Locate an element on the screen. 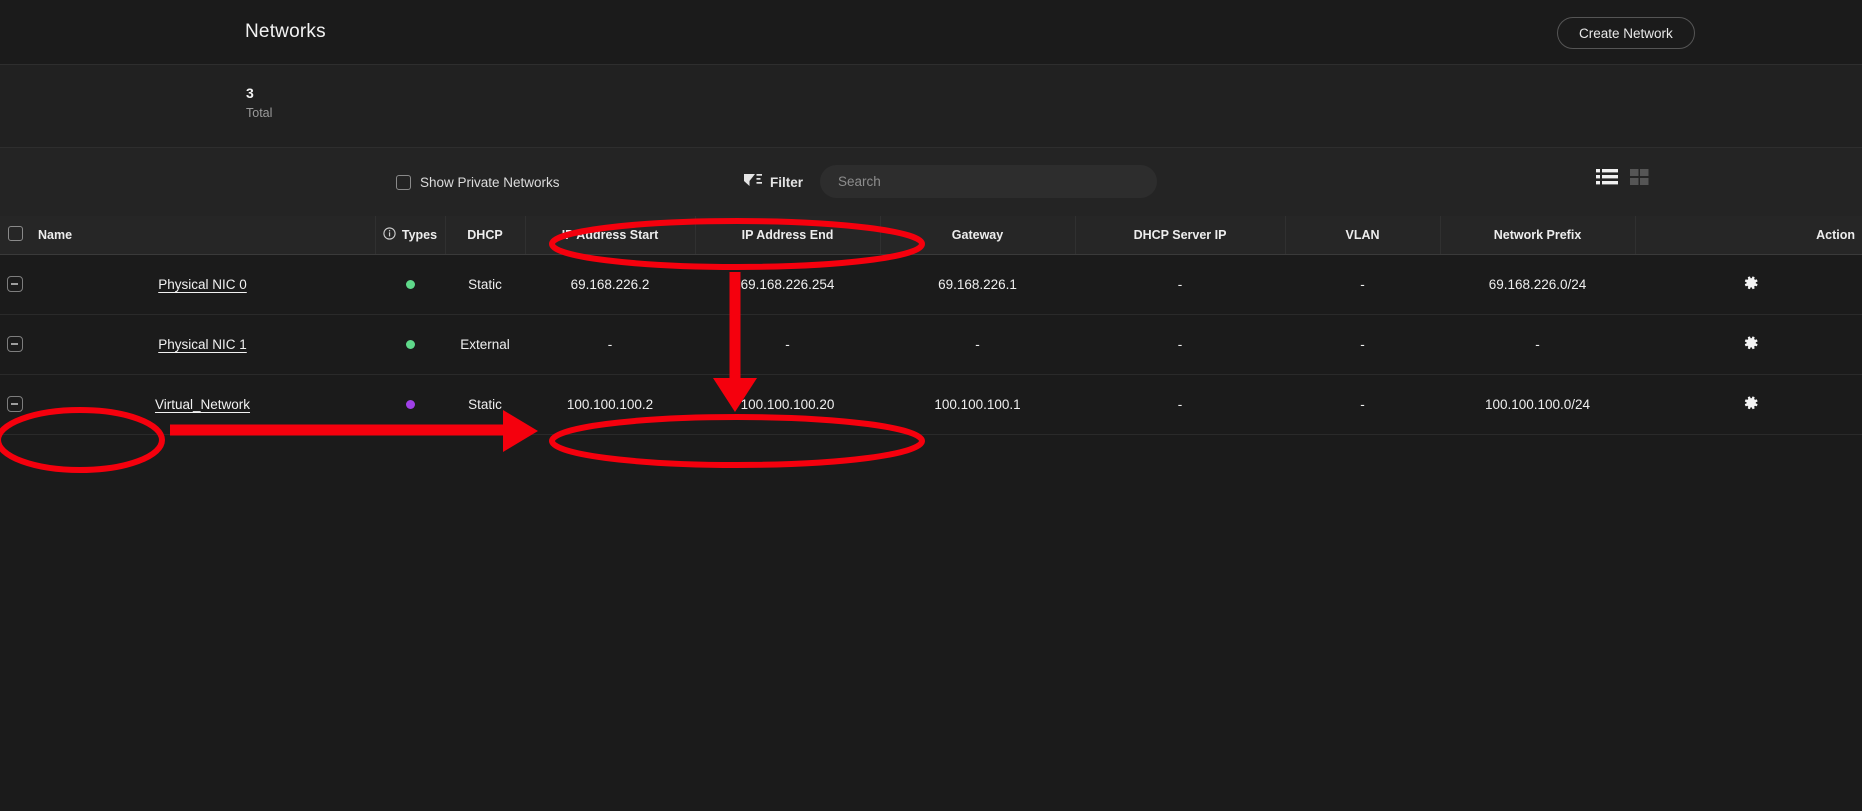 Image resolution: width=1862 pixels, height=811 pixels. row-ip-start-cell: 100.100.100.2 is located at coordinates (610, 404).